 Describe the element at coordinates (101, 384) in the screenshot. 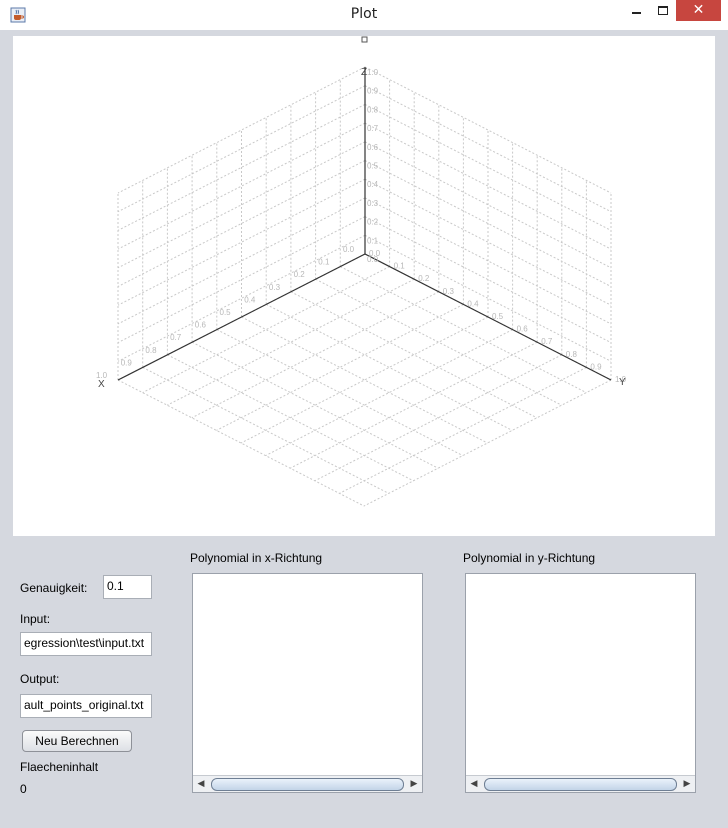

I see `x-axis-label: X` at that location.